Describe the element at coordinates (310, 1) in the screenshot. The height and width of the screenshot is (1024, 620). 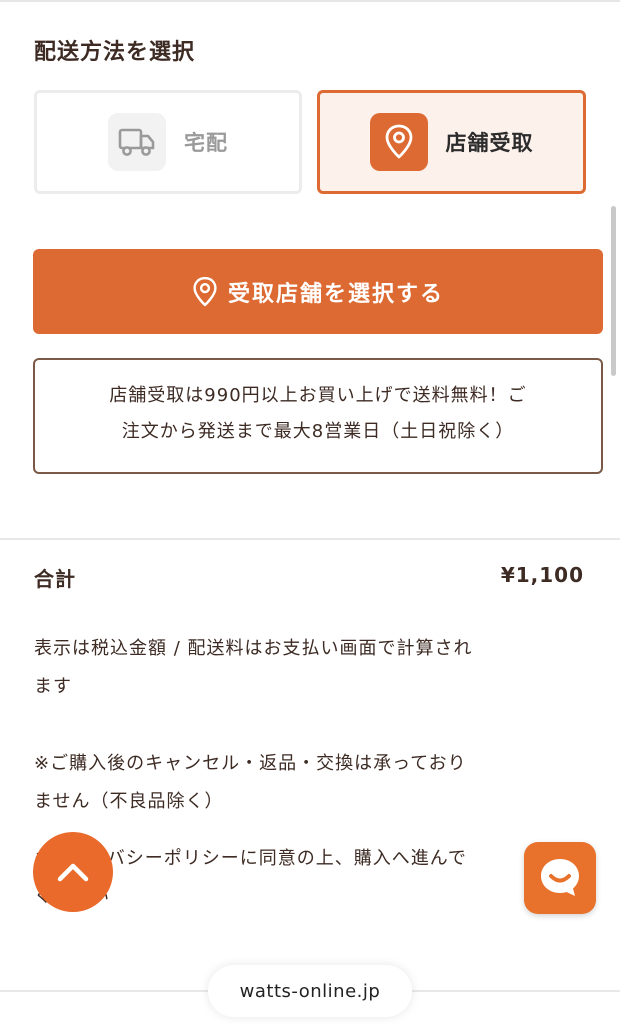
I see `top-divider` at that location.